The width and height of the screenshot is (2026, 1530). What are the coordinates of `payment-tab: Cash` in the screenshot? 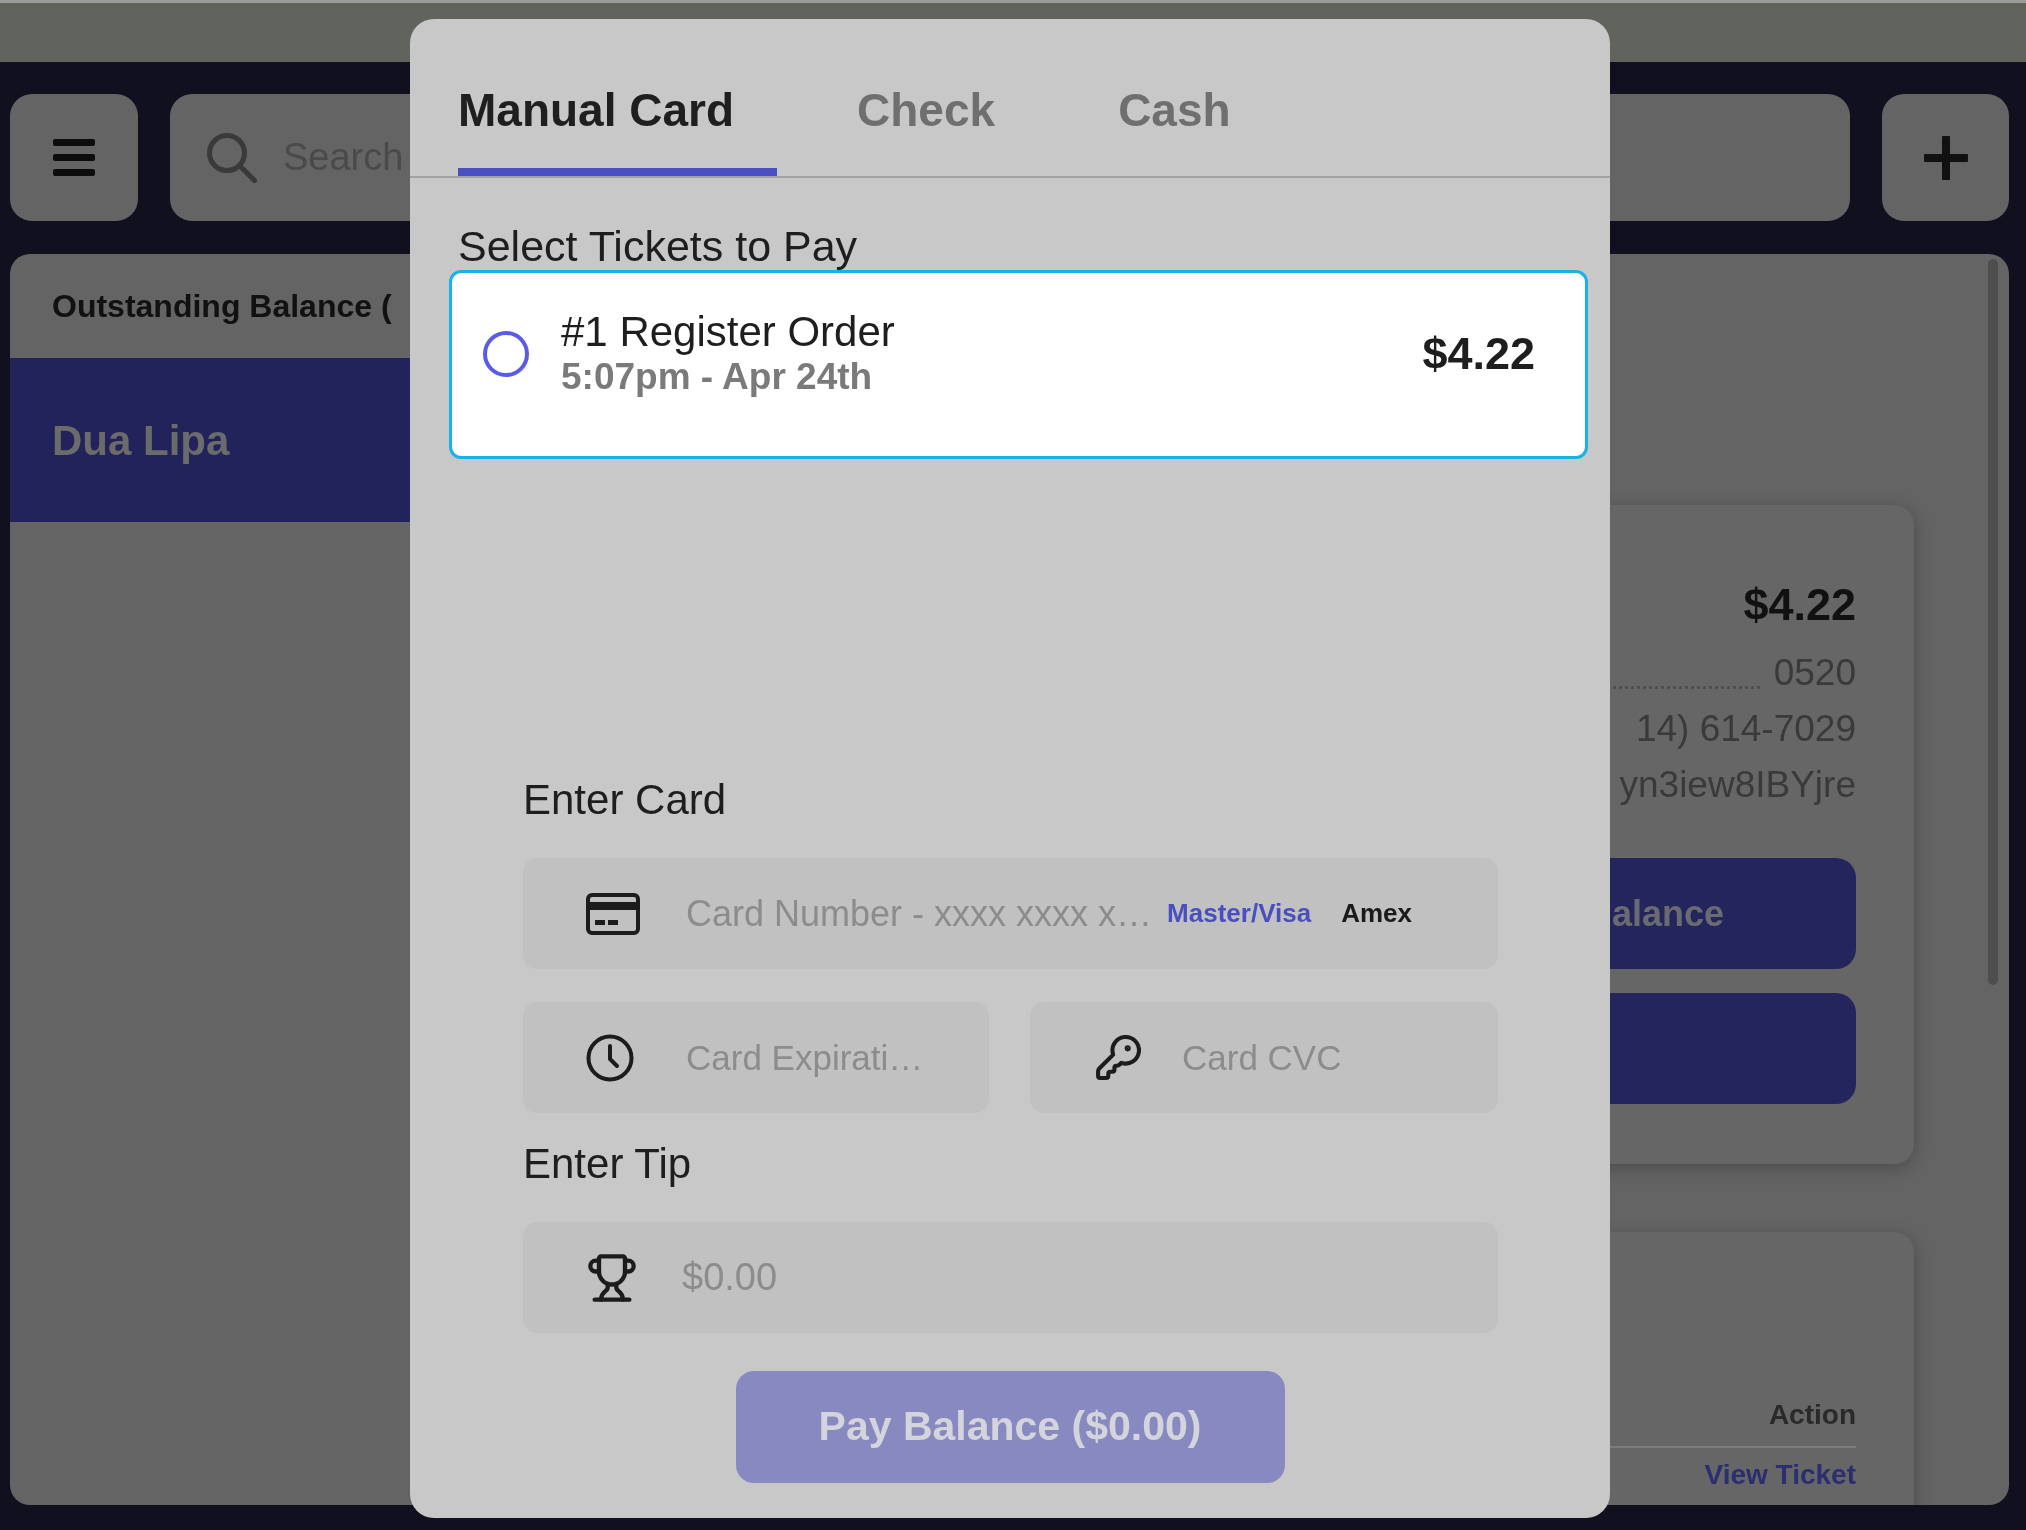 It's located at (1196, 97).